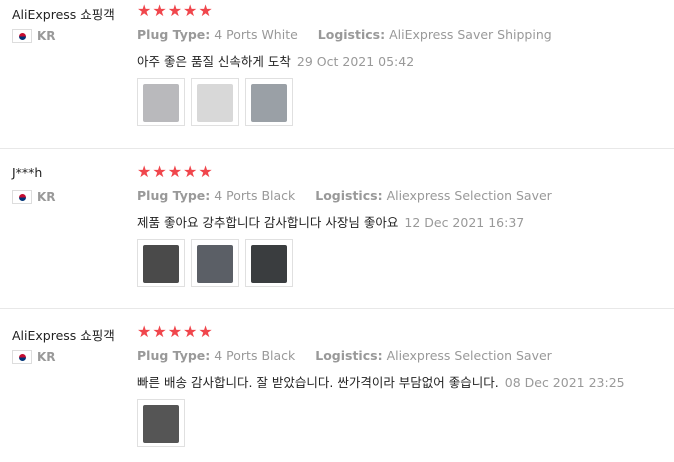 Image resolution: width=674 pixels, height=462 pixels. What do you see at coordinates (464, 222) in the screenshot?
I see `review-date: 12 Dec 2021 16:37` at bounding box center [464, 222].